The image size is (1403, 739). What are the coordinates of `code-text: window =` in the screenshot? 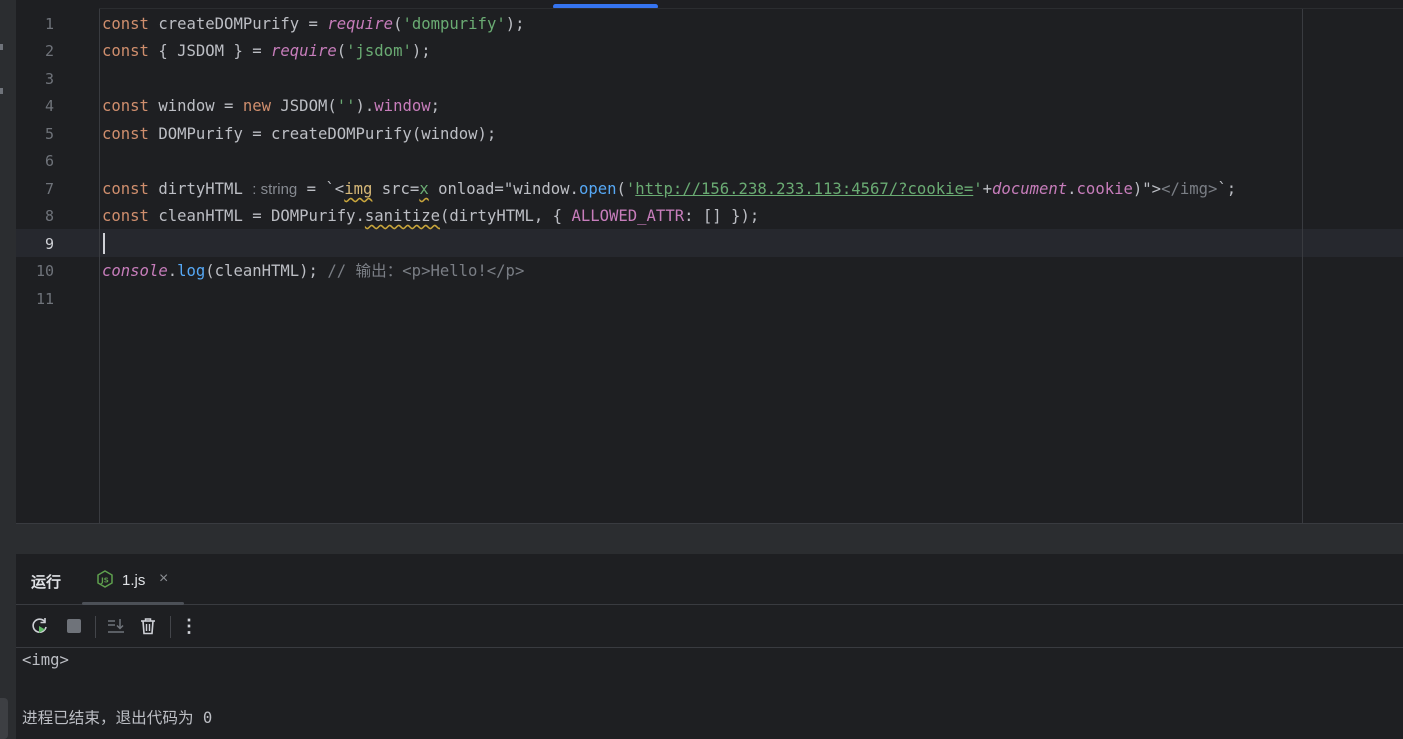 It's located at (195, 106).